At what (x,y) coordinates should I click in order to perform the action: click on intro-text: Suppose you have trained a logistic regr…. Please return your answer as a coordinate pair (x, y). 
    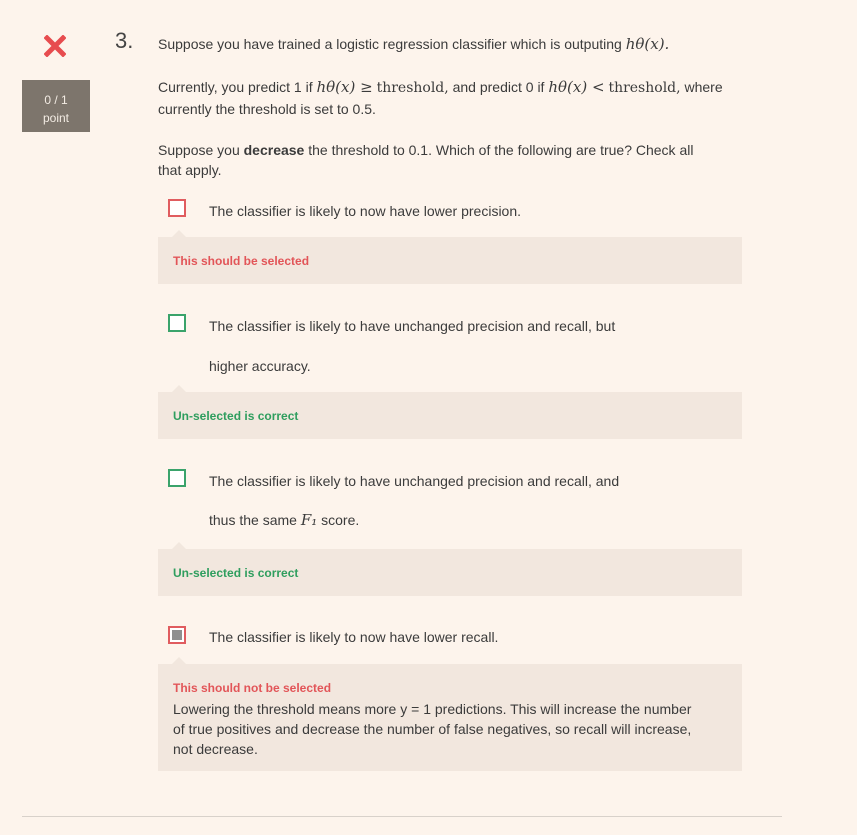
    Looking at the image, I should click on (390, 44).